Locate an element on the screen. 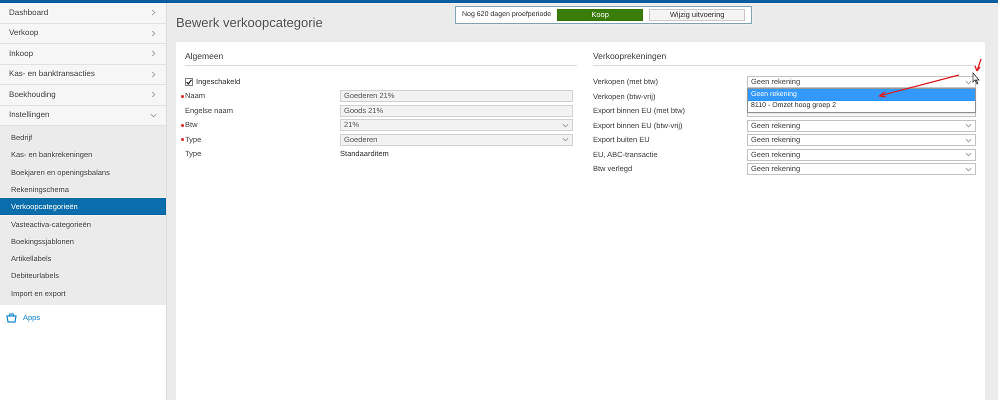  section-title: Algemeen is located at coordinates (381, 58).